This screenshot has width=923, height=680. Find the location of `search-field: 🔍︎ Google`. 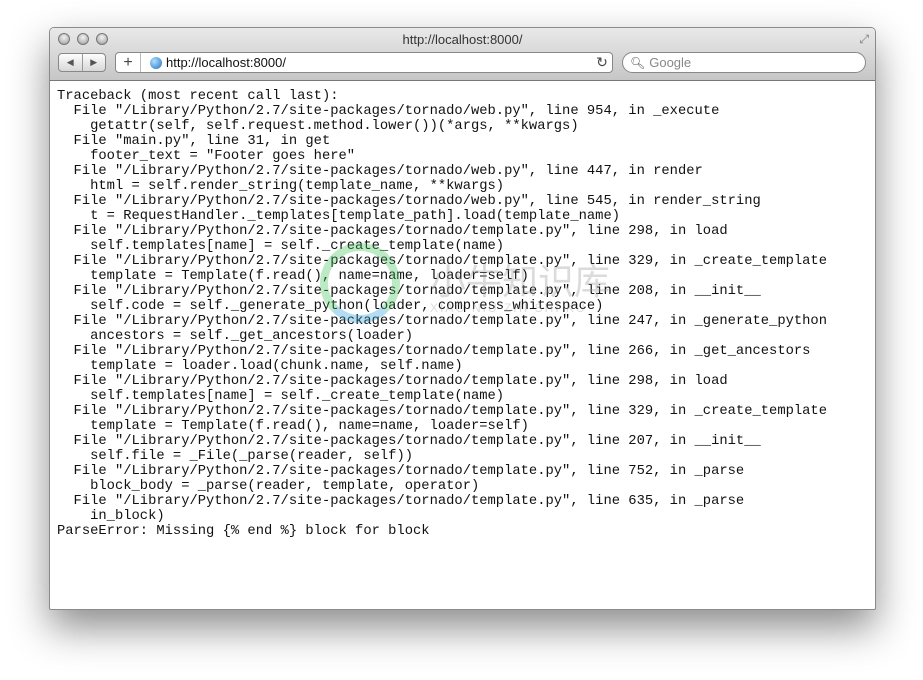

search-field: 🔍︎ Google is located at coordinates (744, 62).